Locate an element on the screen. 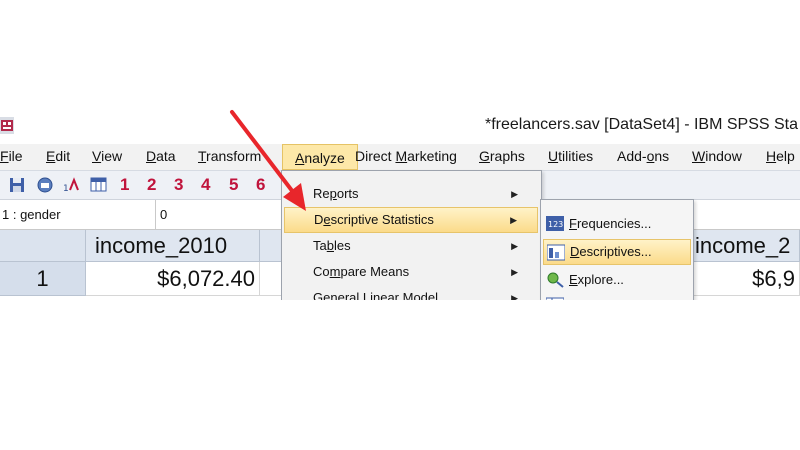 The image size is (800, 450). menu-file: File is located at coordinates (11, 156).